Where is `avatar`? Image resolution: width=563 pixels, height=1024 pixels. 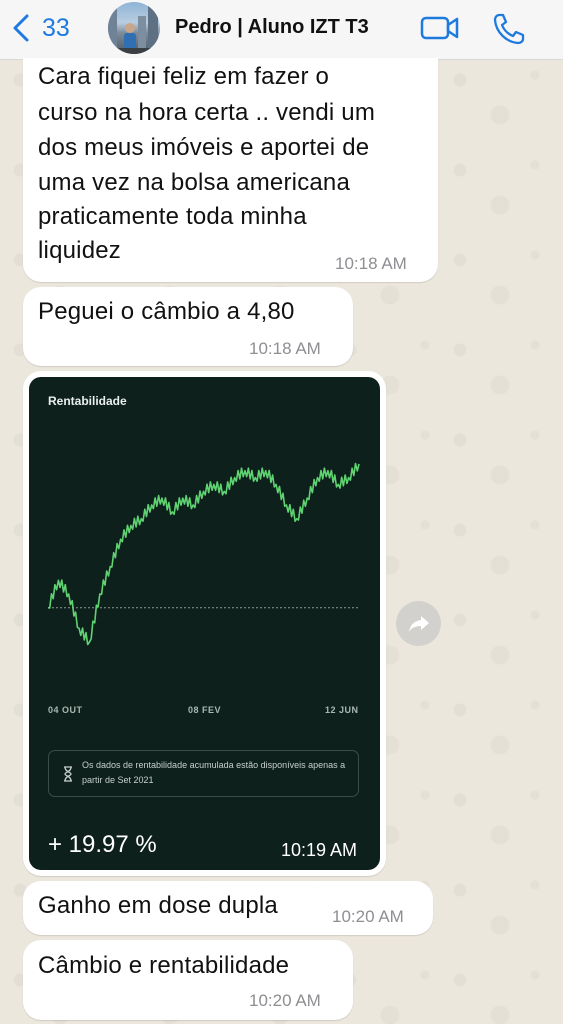
avatar is located at coordinates (134, 28).